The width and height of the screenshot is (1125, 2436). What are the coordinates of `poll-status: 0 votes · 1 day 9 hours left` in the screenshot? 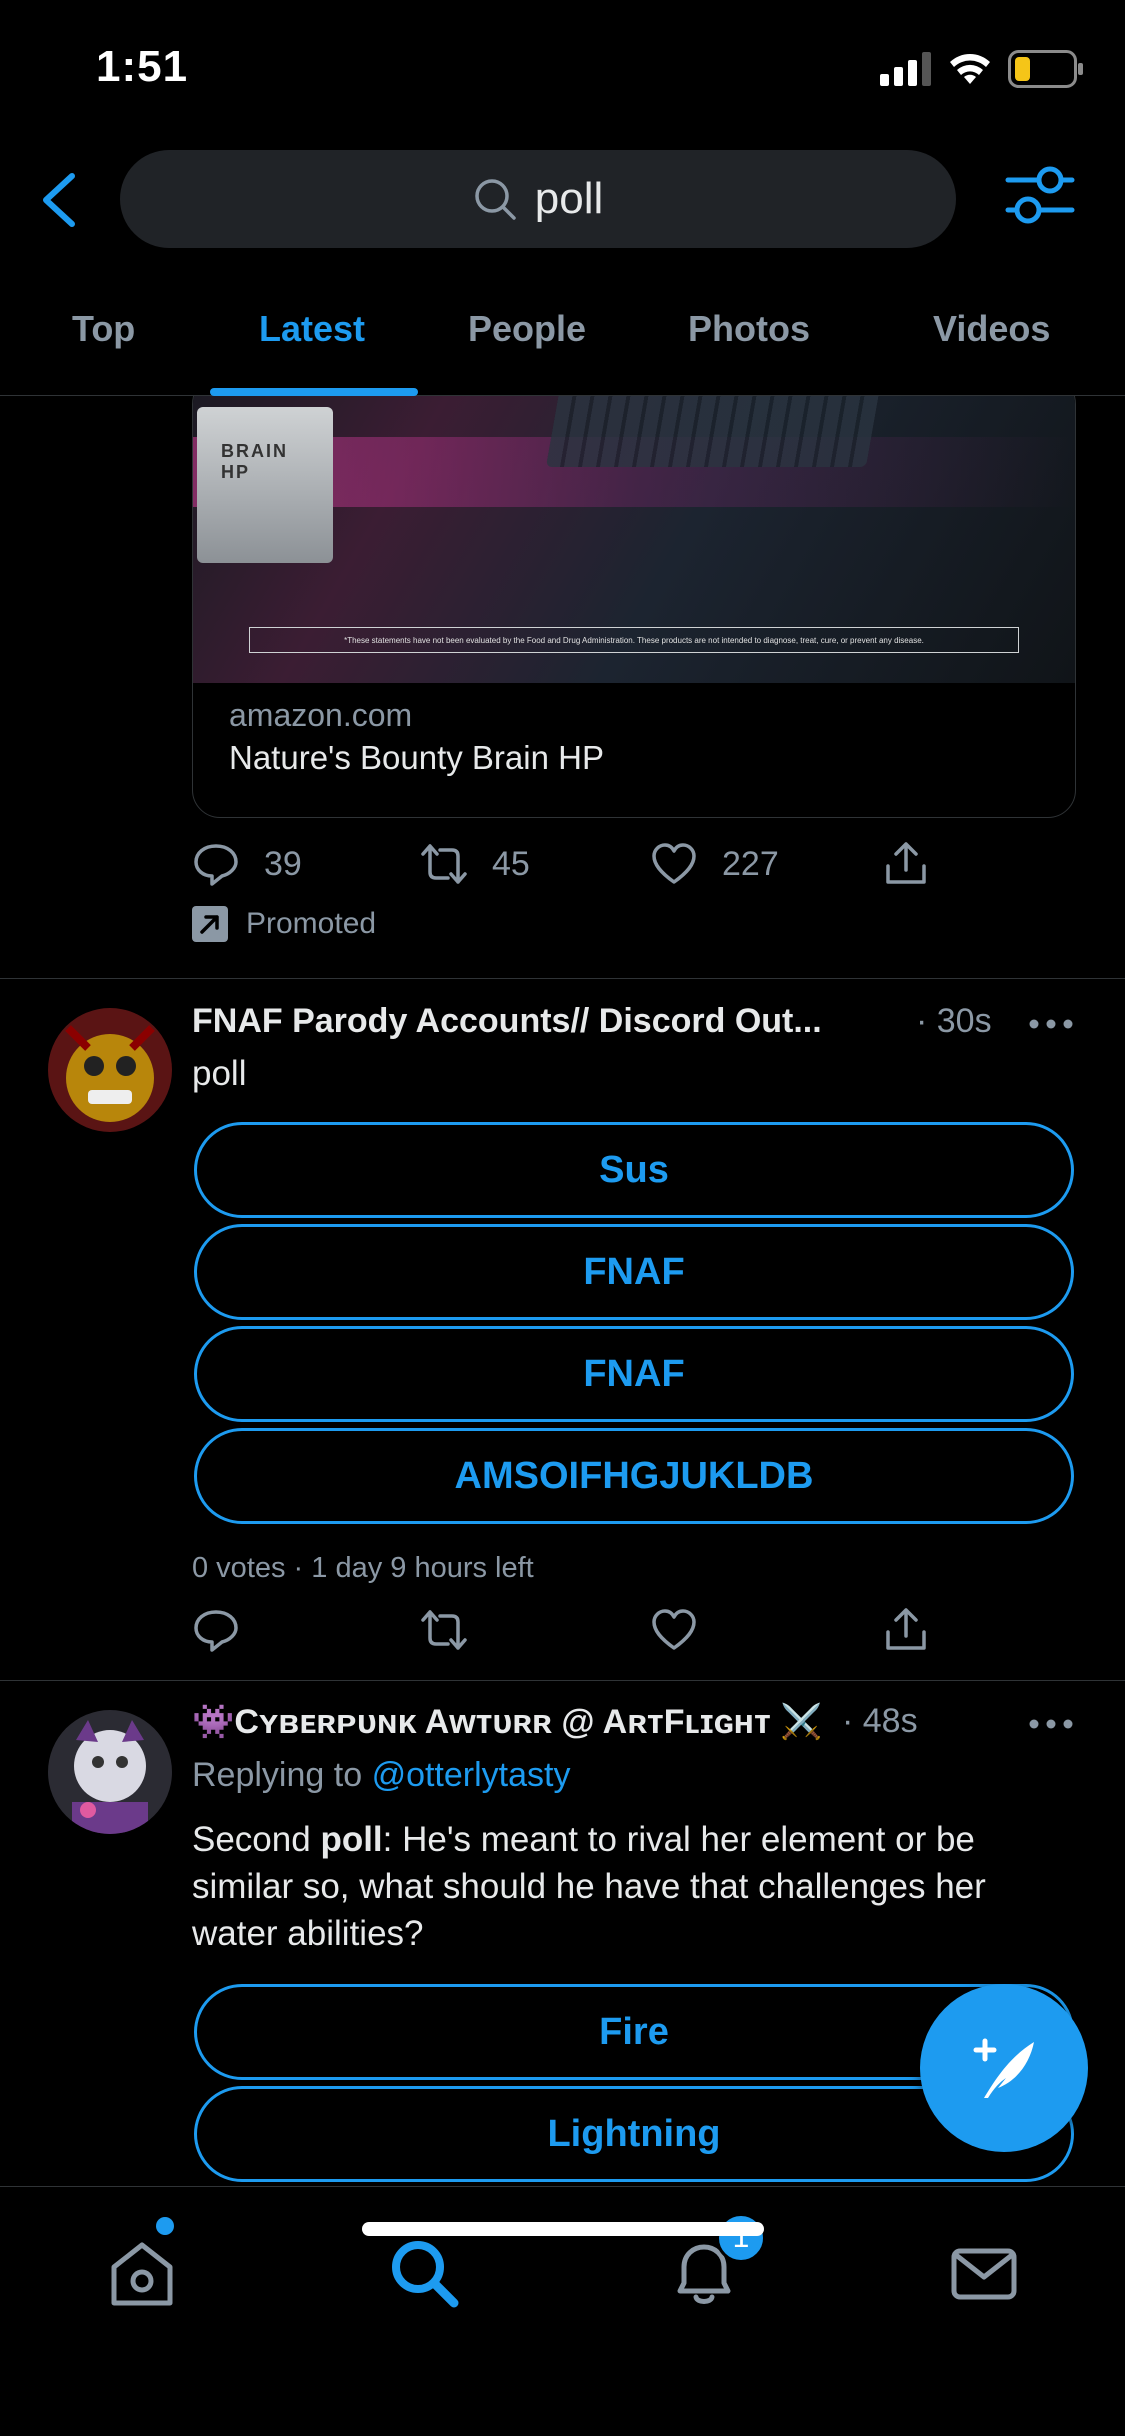 It's located at (363, 1568).